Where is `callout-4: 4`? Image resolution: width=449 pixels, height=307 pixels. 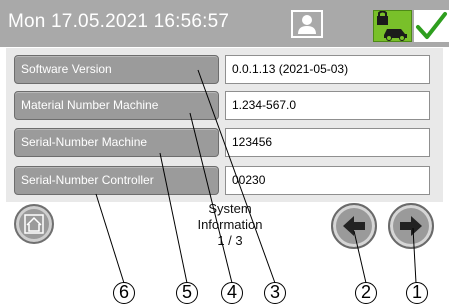 callout-4: 4 is located at coordinates (232, 293).